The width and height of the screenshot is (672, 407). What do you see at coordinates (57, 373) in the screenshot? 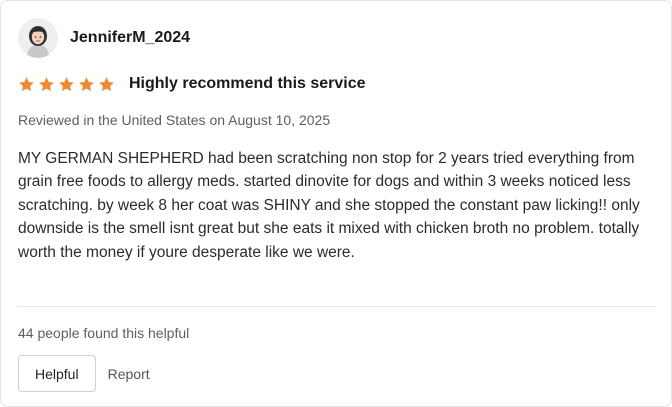
I see `helpful-button: Helpful` at bounding box center [57, 373].